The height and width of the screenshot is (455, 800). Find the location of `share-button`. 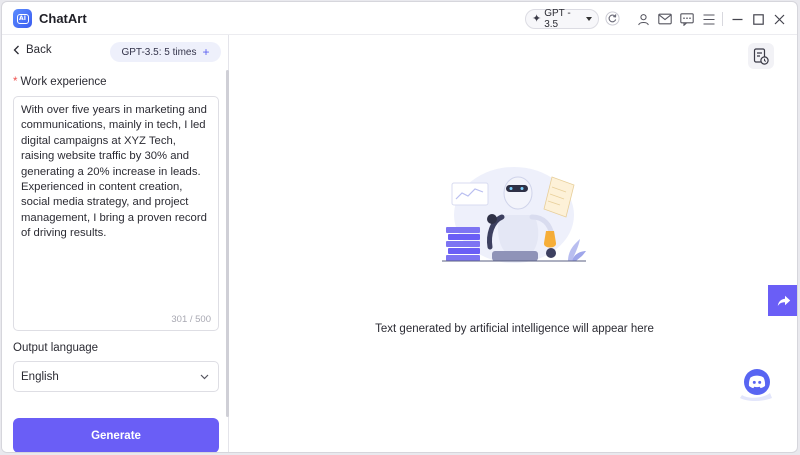

share-button is located at coordinates (782, 300).